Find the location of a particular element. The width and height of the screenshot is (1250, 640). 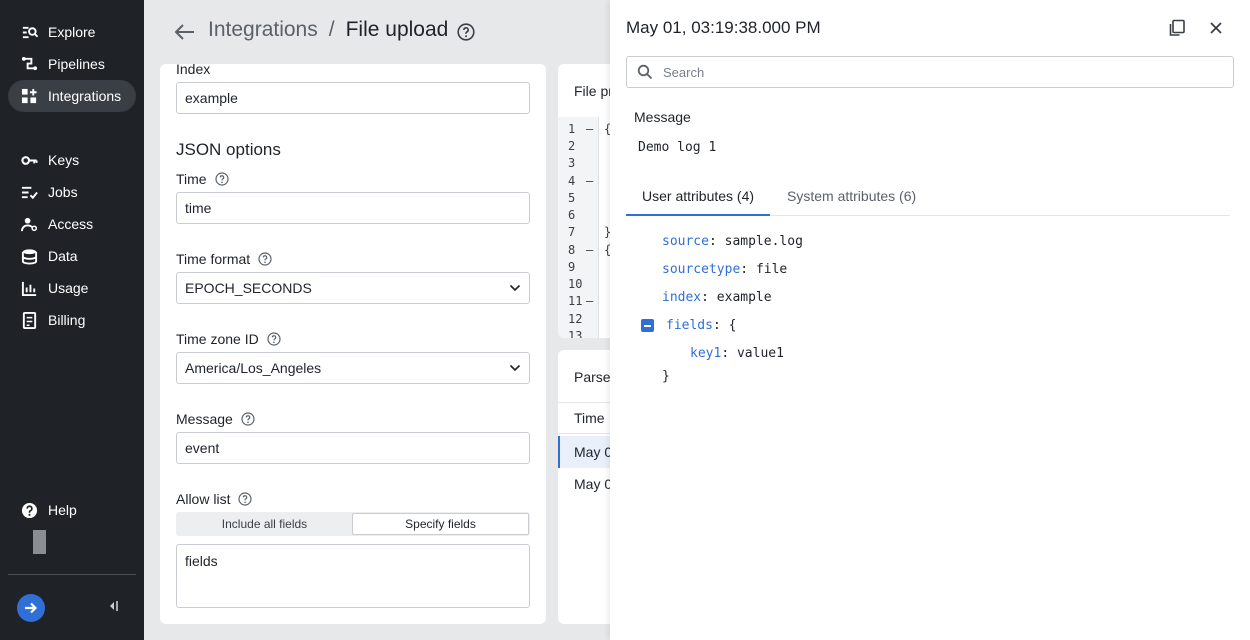

attribute-value: file is located at coordinates (771, 269).